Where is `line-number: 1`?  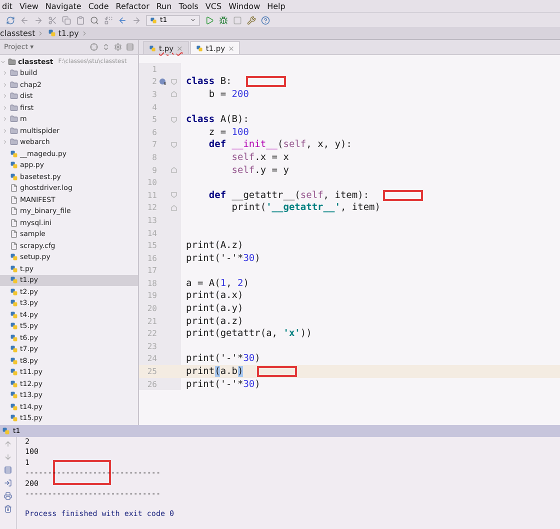
line-number: 1 is located at coordinates (154, 69).